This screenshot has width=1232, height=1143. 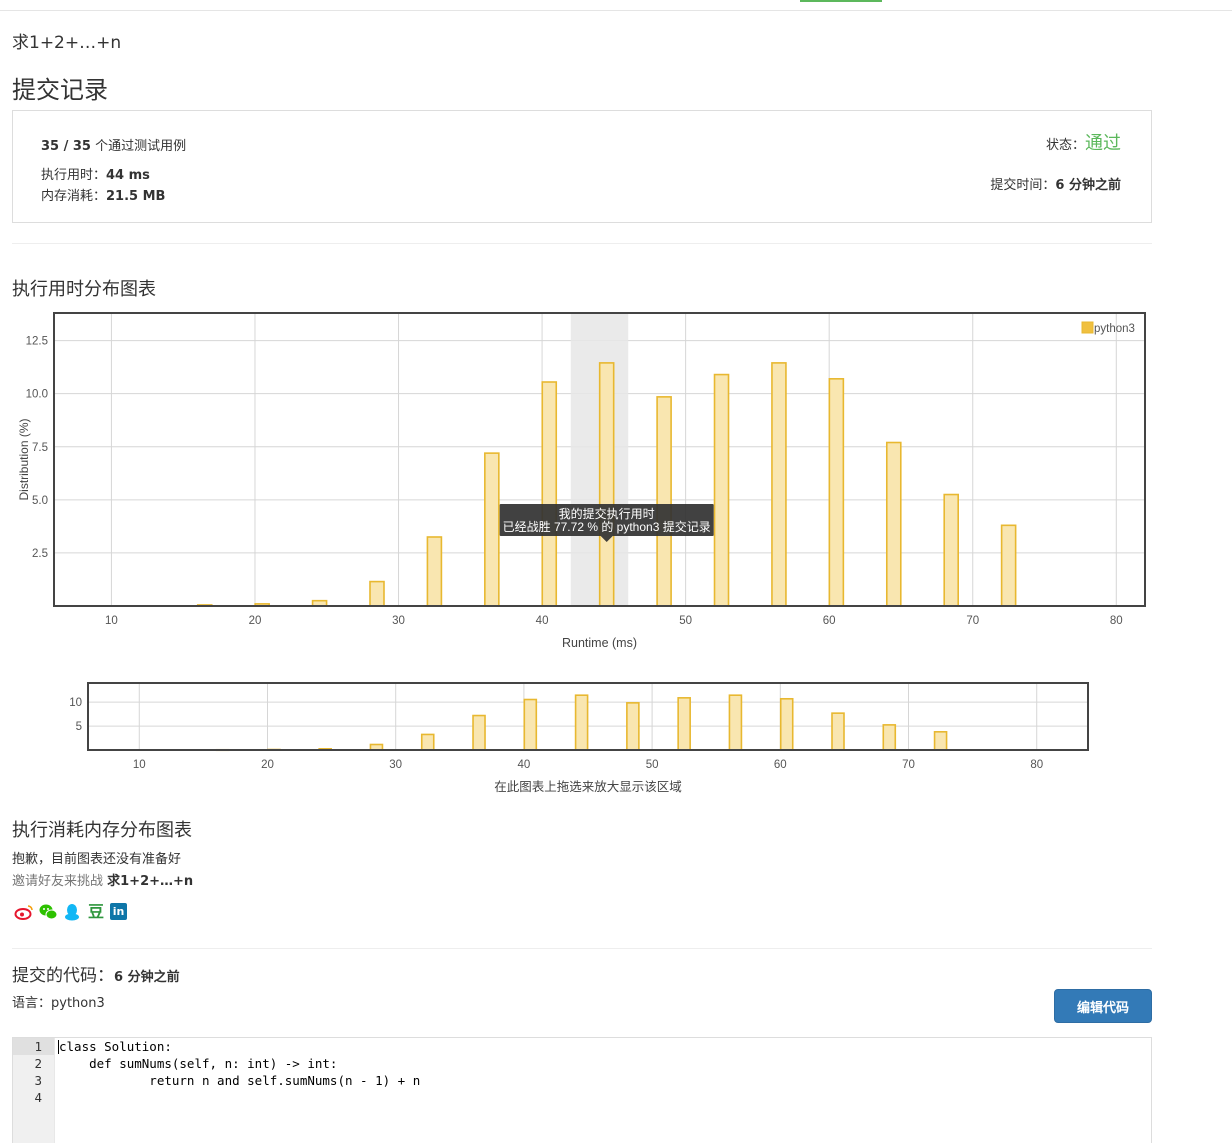 I want to click on status-badge: 通过, so click(x=1103, y=143).